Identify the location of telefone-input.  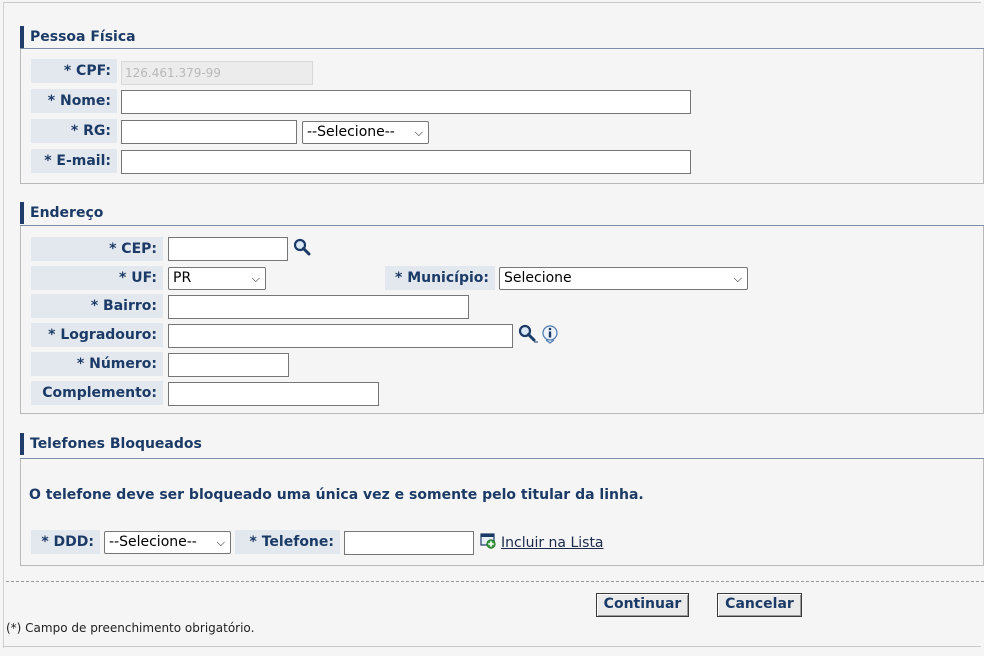
(409, 543).